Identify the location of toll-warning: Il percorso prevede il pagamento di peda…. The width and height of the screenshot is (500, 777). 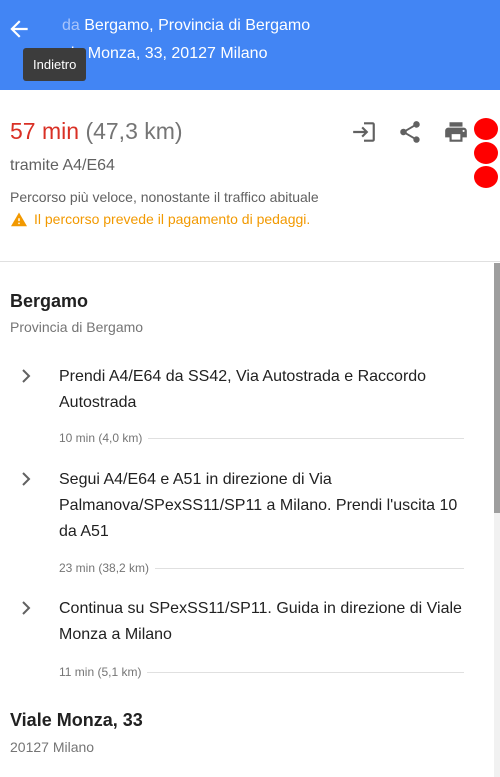
(160, 219).